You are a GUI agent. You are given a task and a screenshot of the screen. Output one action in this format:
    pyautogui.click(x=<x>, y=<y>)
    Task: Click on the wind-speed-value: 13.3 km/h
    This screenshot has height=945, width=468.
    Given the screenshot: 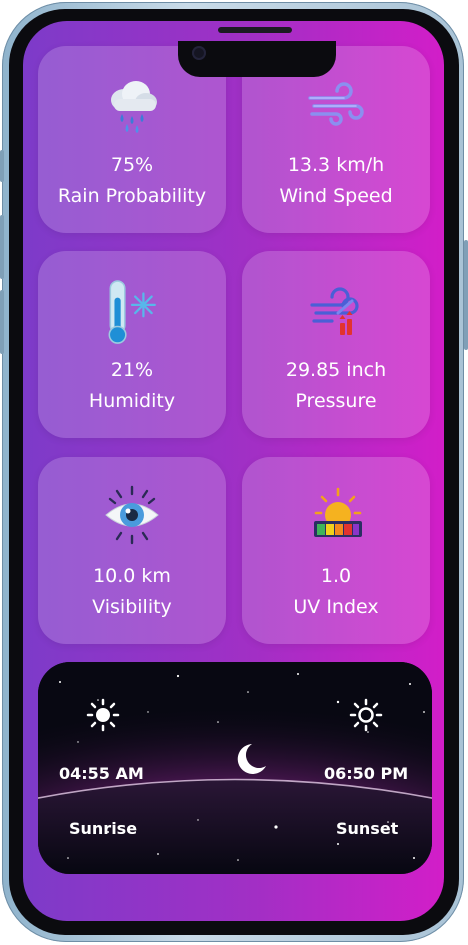 What is the action you would take?
    pyautogui.click(x=336, y=165)
    